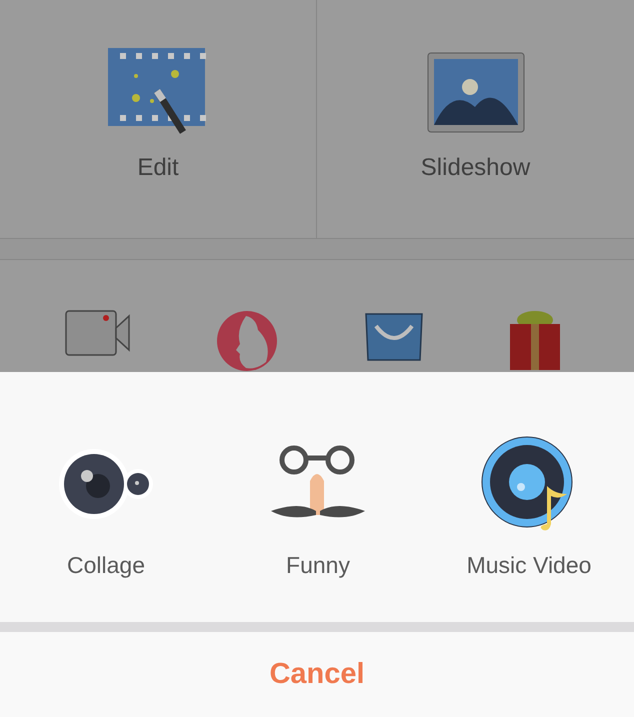  I want to click on eyes-icon, so click(106, 484).